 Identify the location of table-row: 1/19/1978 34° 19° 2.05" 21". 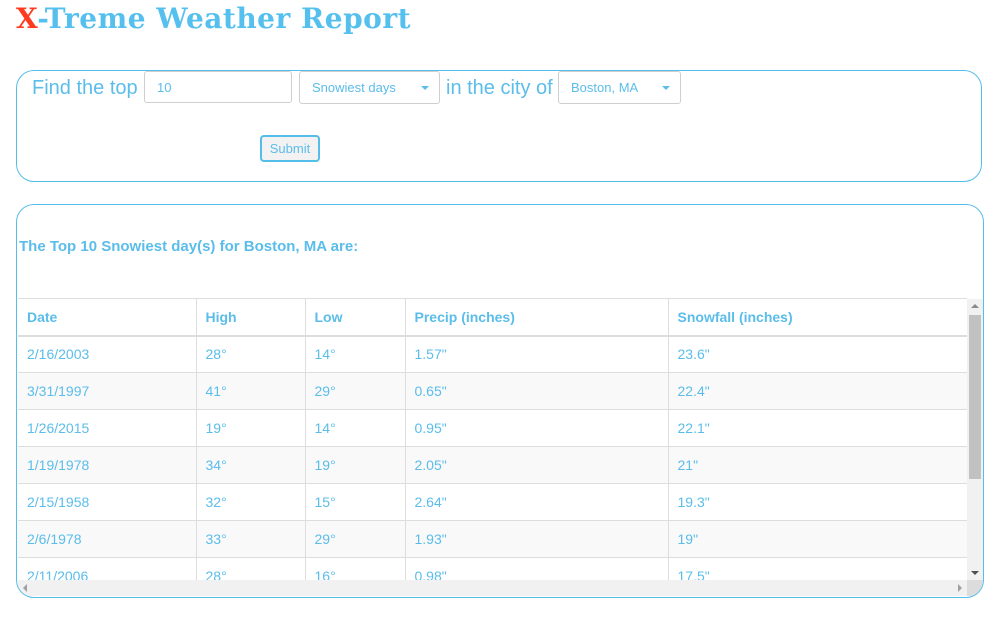
(492, 465).